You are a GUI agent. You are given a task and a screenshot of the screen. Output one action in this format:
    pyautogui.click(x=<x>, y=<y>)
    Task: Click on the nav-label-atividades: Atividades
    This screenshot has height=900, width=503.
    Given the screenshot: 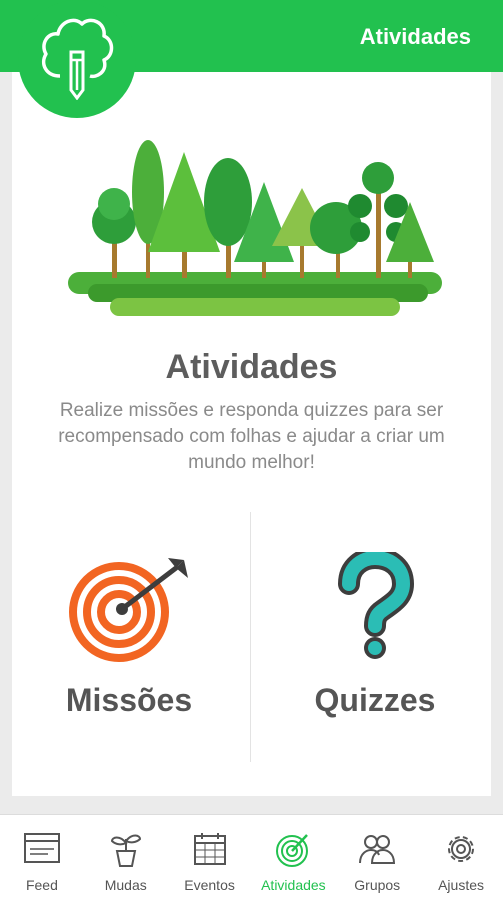 What is the action you would take?
    pyautogui.click(x=293, y=885)
    